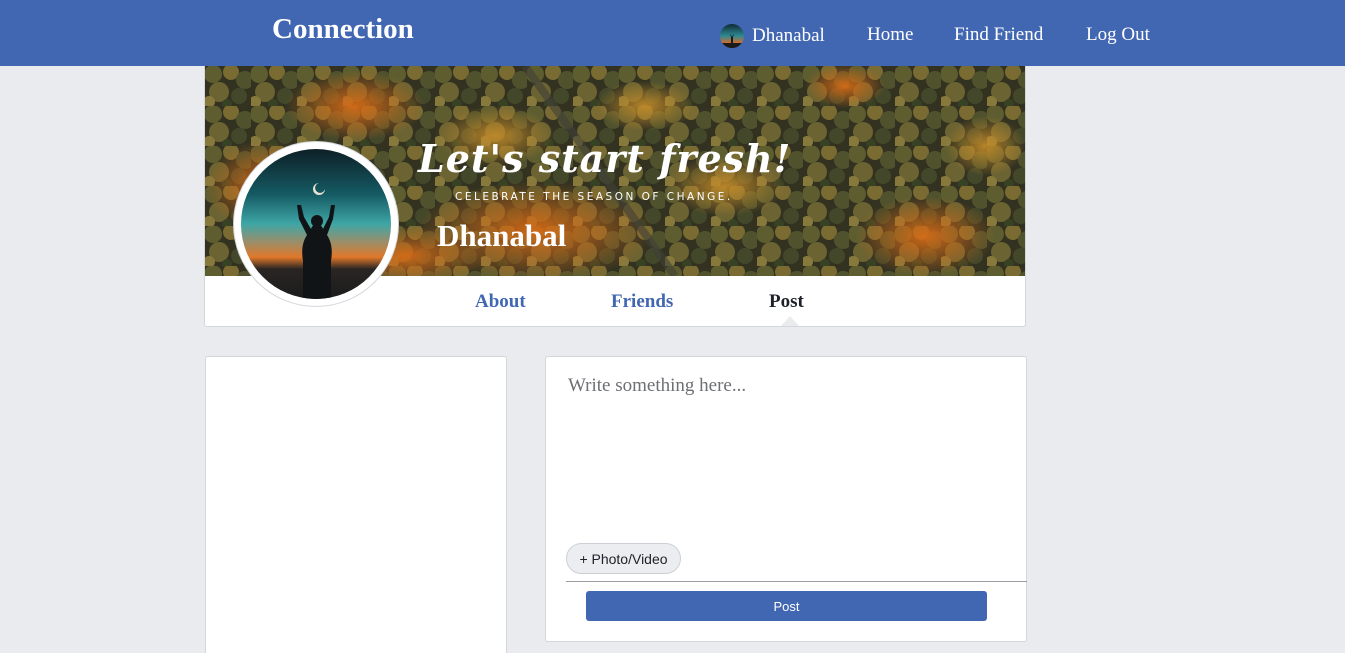  Describe the element at coordinates (890, 35) in the screenshot. I see `nav-home-link: Home` at that location.